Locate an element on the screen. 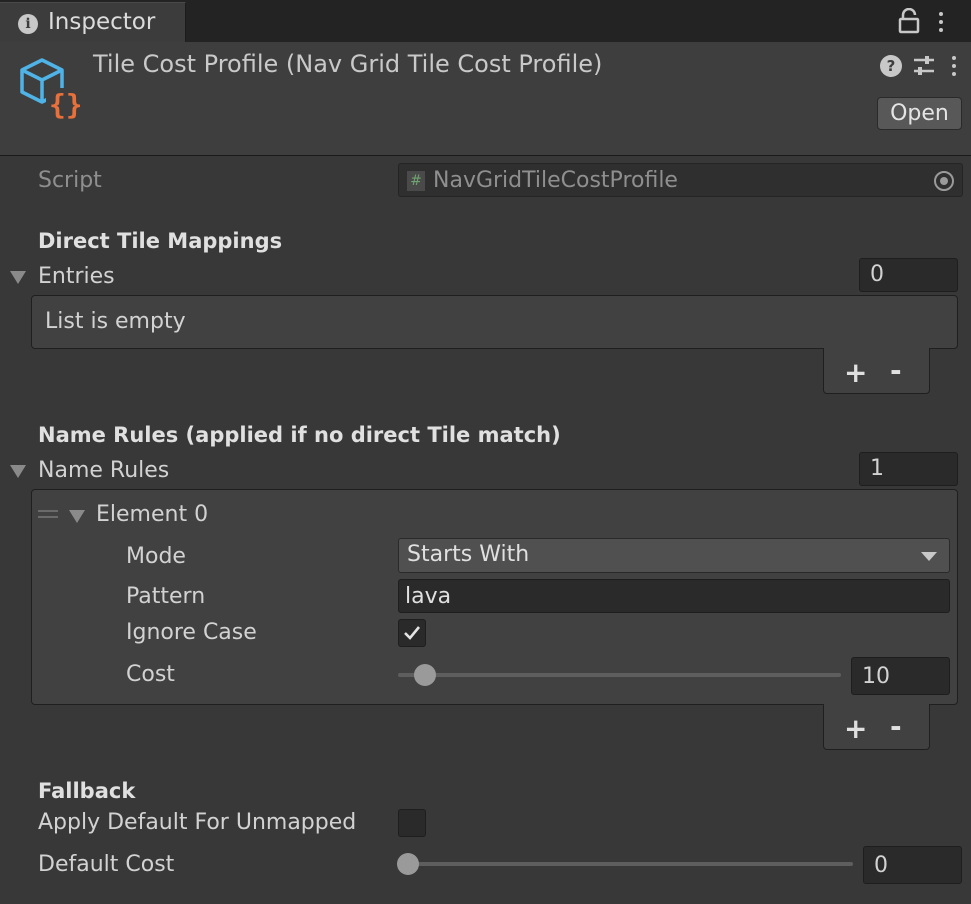 This screenshot has height=904, width=971. cost-slider-thumb is located at coordinates (425, 675).